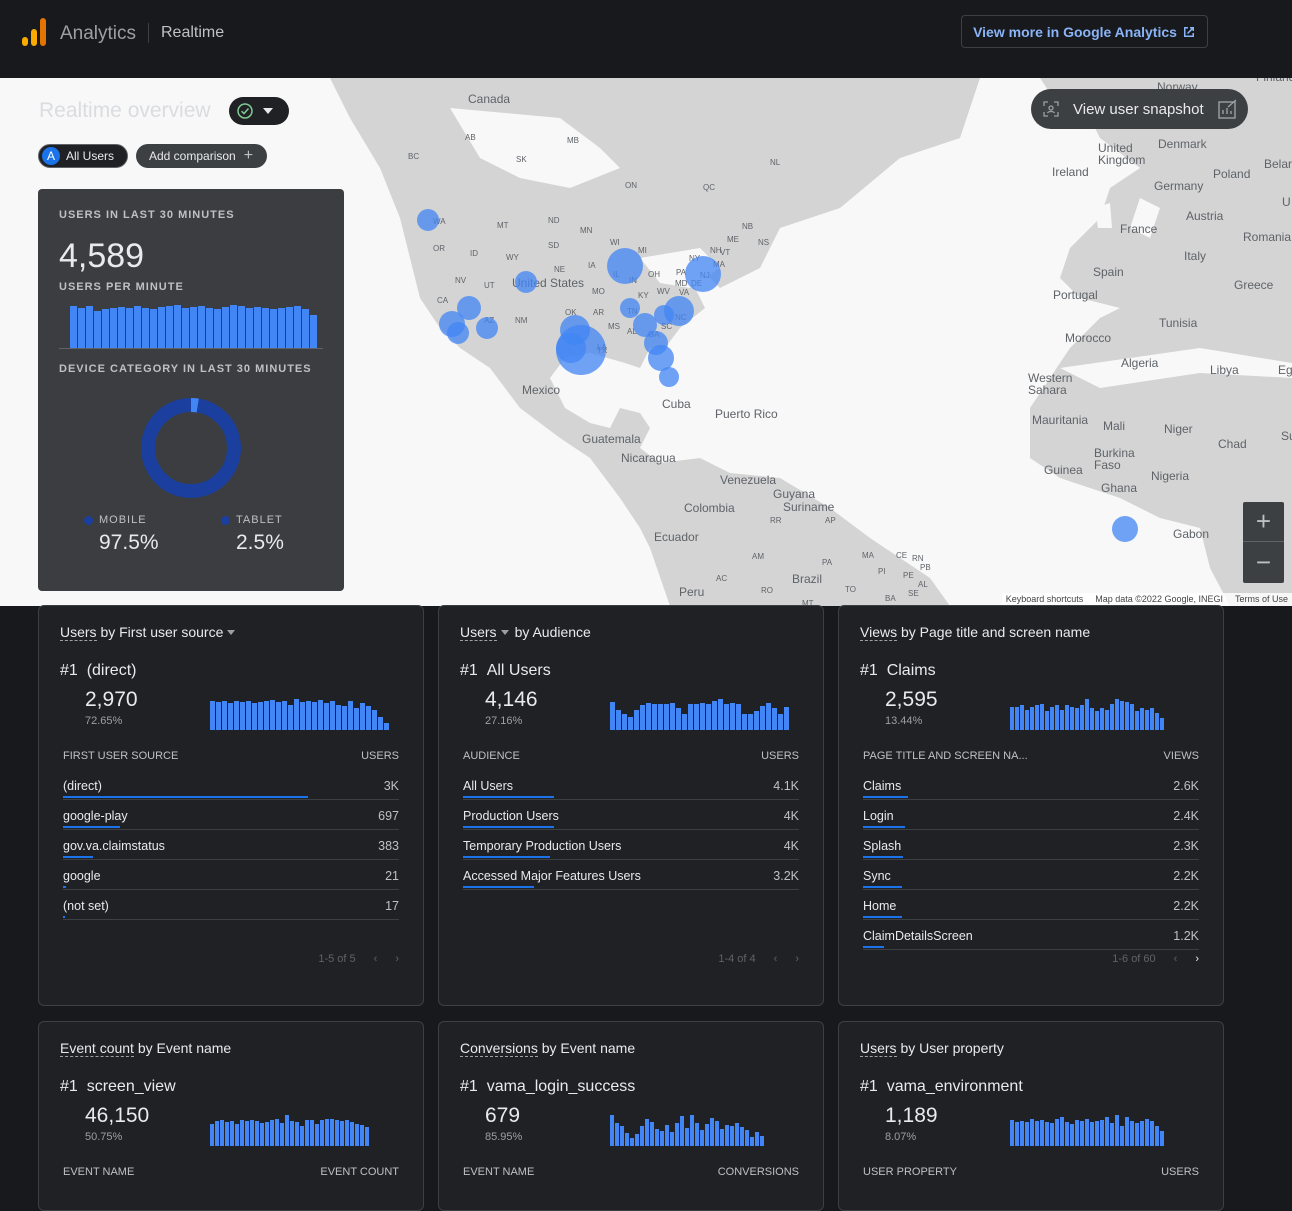  Describe the element at coordinates (1031, 785) in the screenshot. I see `table-row: Claims 2.6K` at that location.